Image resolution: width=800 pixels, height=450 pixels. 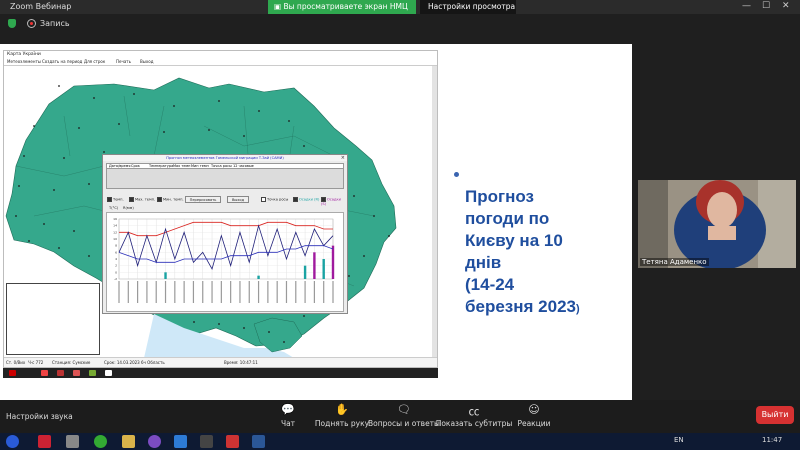 What do you see at coordinates (115, 219) in the screenshot?
I see `tick-label: 16` at bounding box center [115, 219].